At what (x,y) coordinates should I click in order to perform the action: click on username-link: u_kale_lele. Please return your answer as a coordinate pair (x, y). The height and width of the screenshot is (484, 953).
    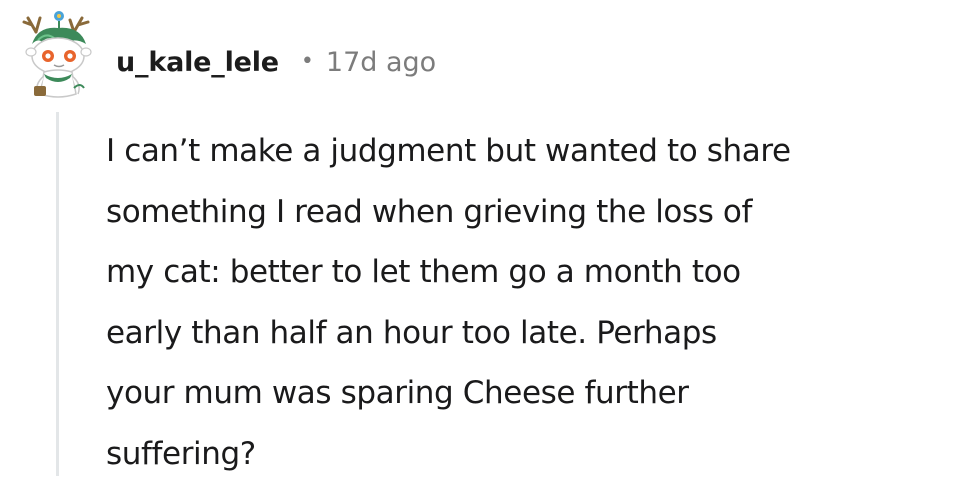
    Looking at the image, I should click on (197, 62).